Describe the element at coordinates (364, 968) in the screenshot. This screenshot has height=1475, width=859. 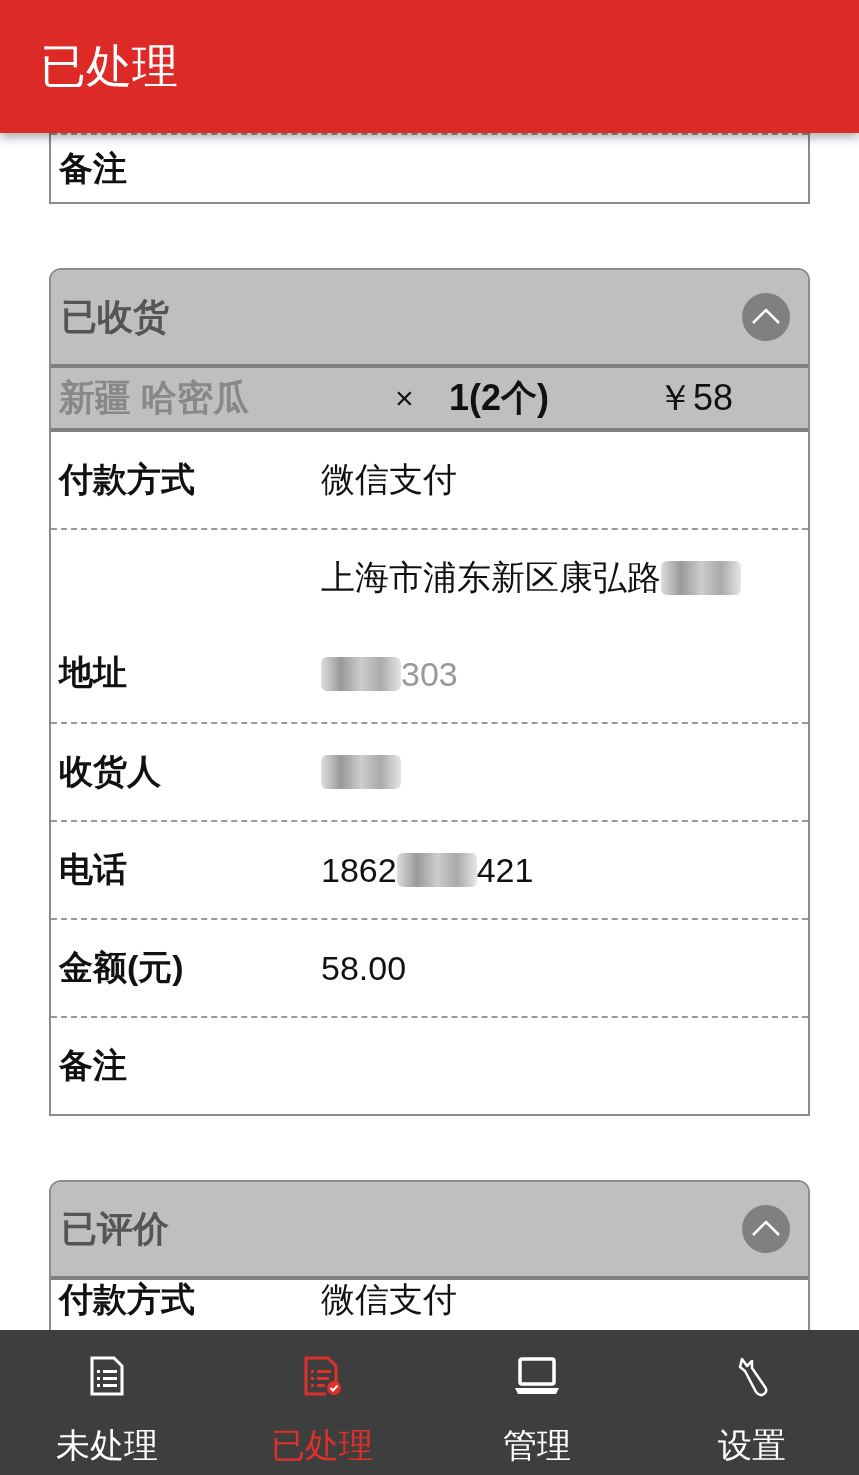
I see `field-value: 58.00` at that location.